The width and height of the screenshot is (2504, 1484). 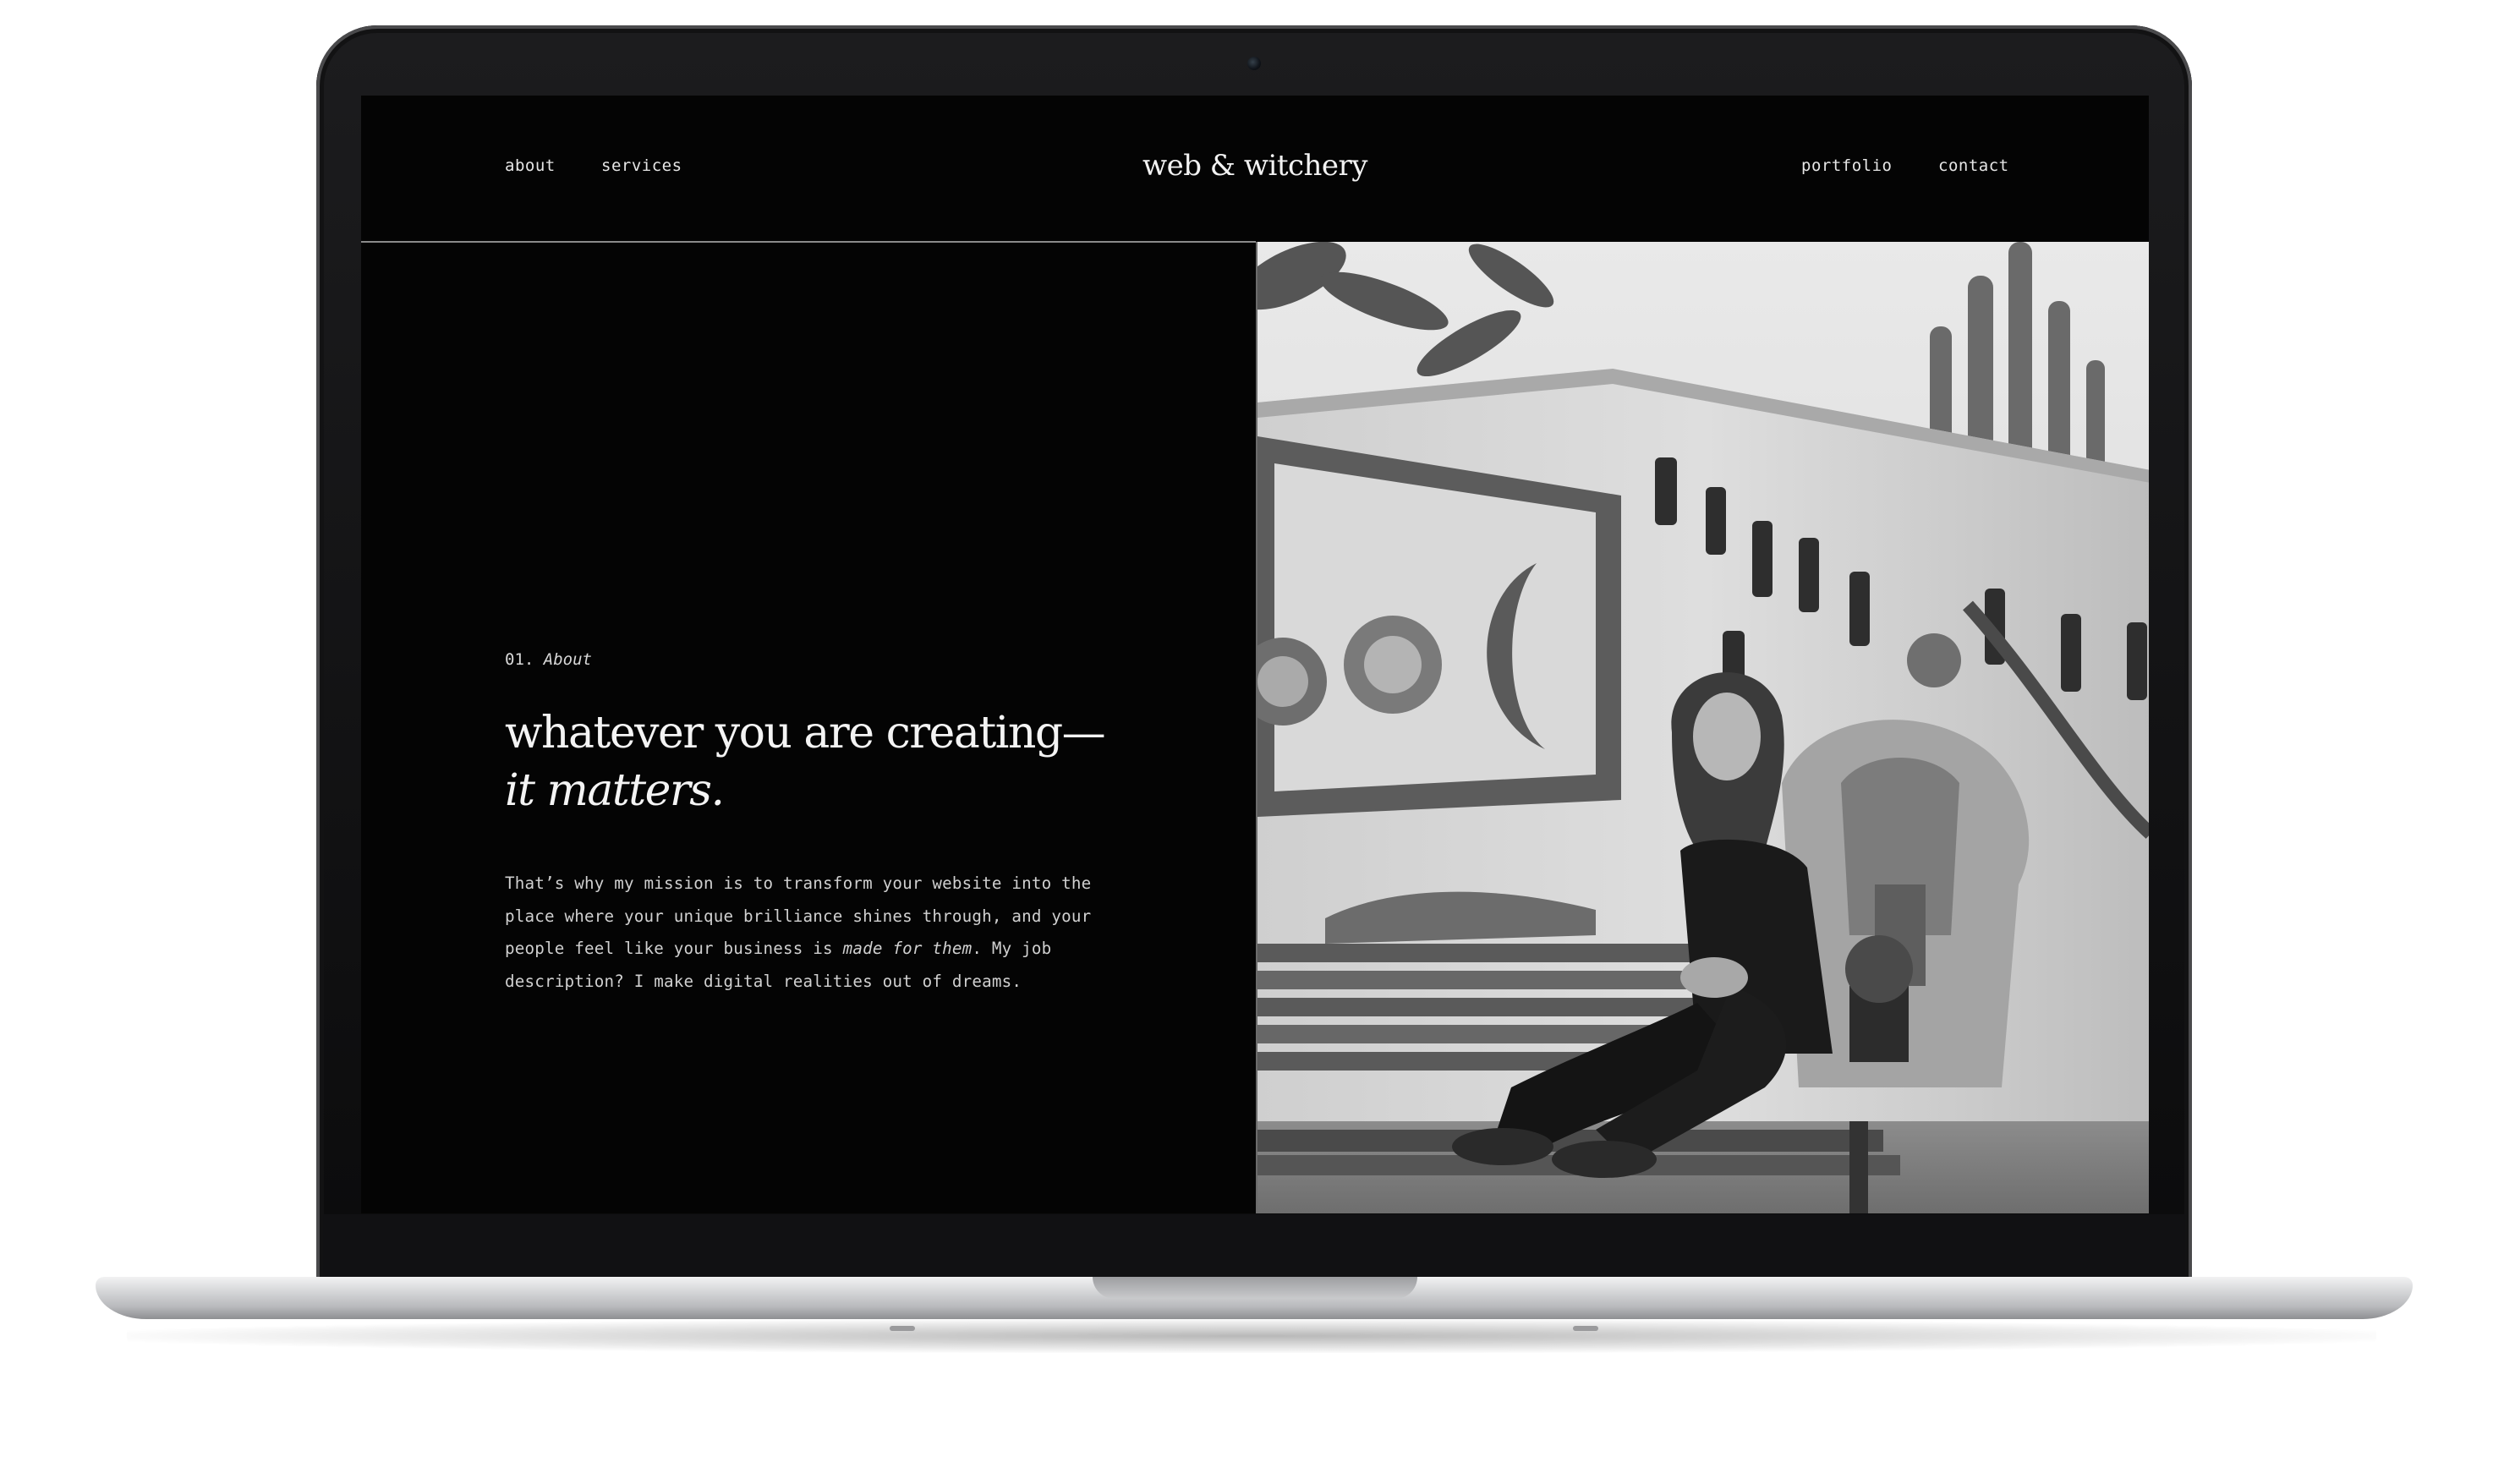 I want to click on body-text-emphasis: made for them, so click(x=908, y=948).